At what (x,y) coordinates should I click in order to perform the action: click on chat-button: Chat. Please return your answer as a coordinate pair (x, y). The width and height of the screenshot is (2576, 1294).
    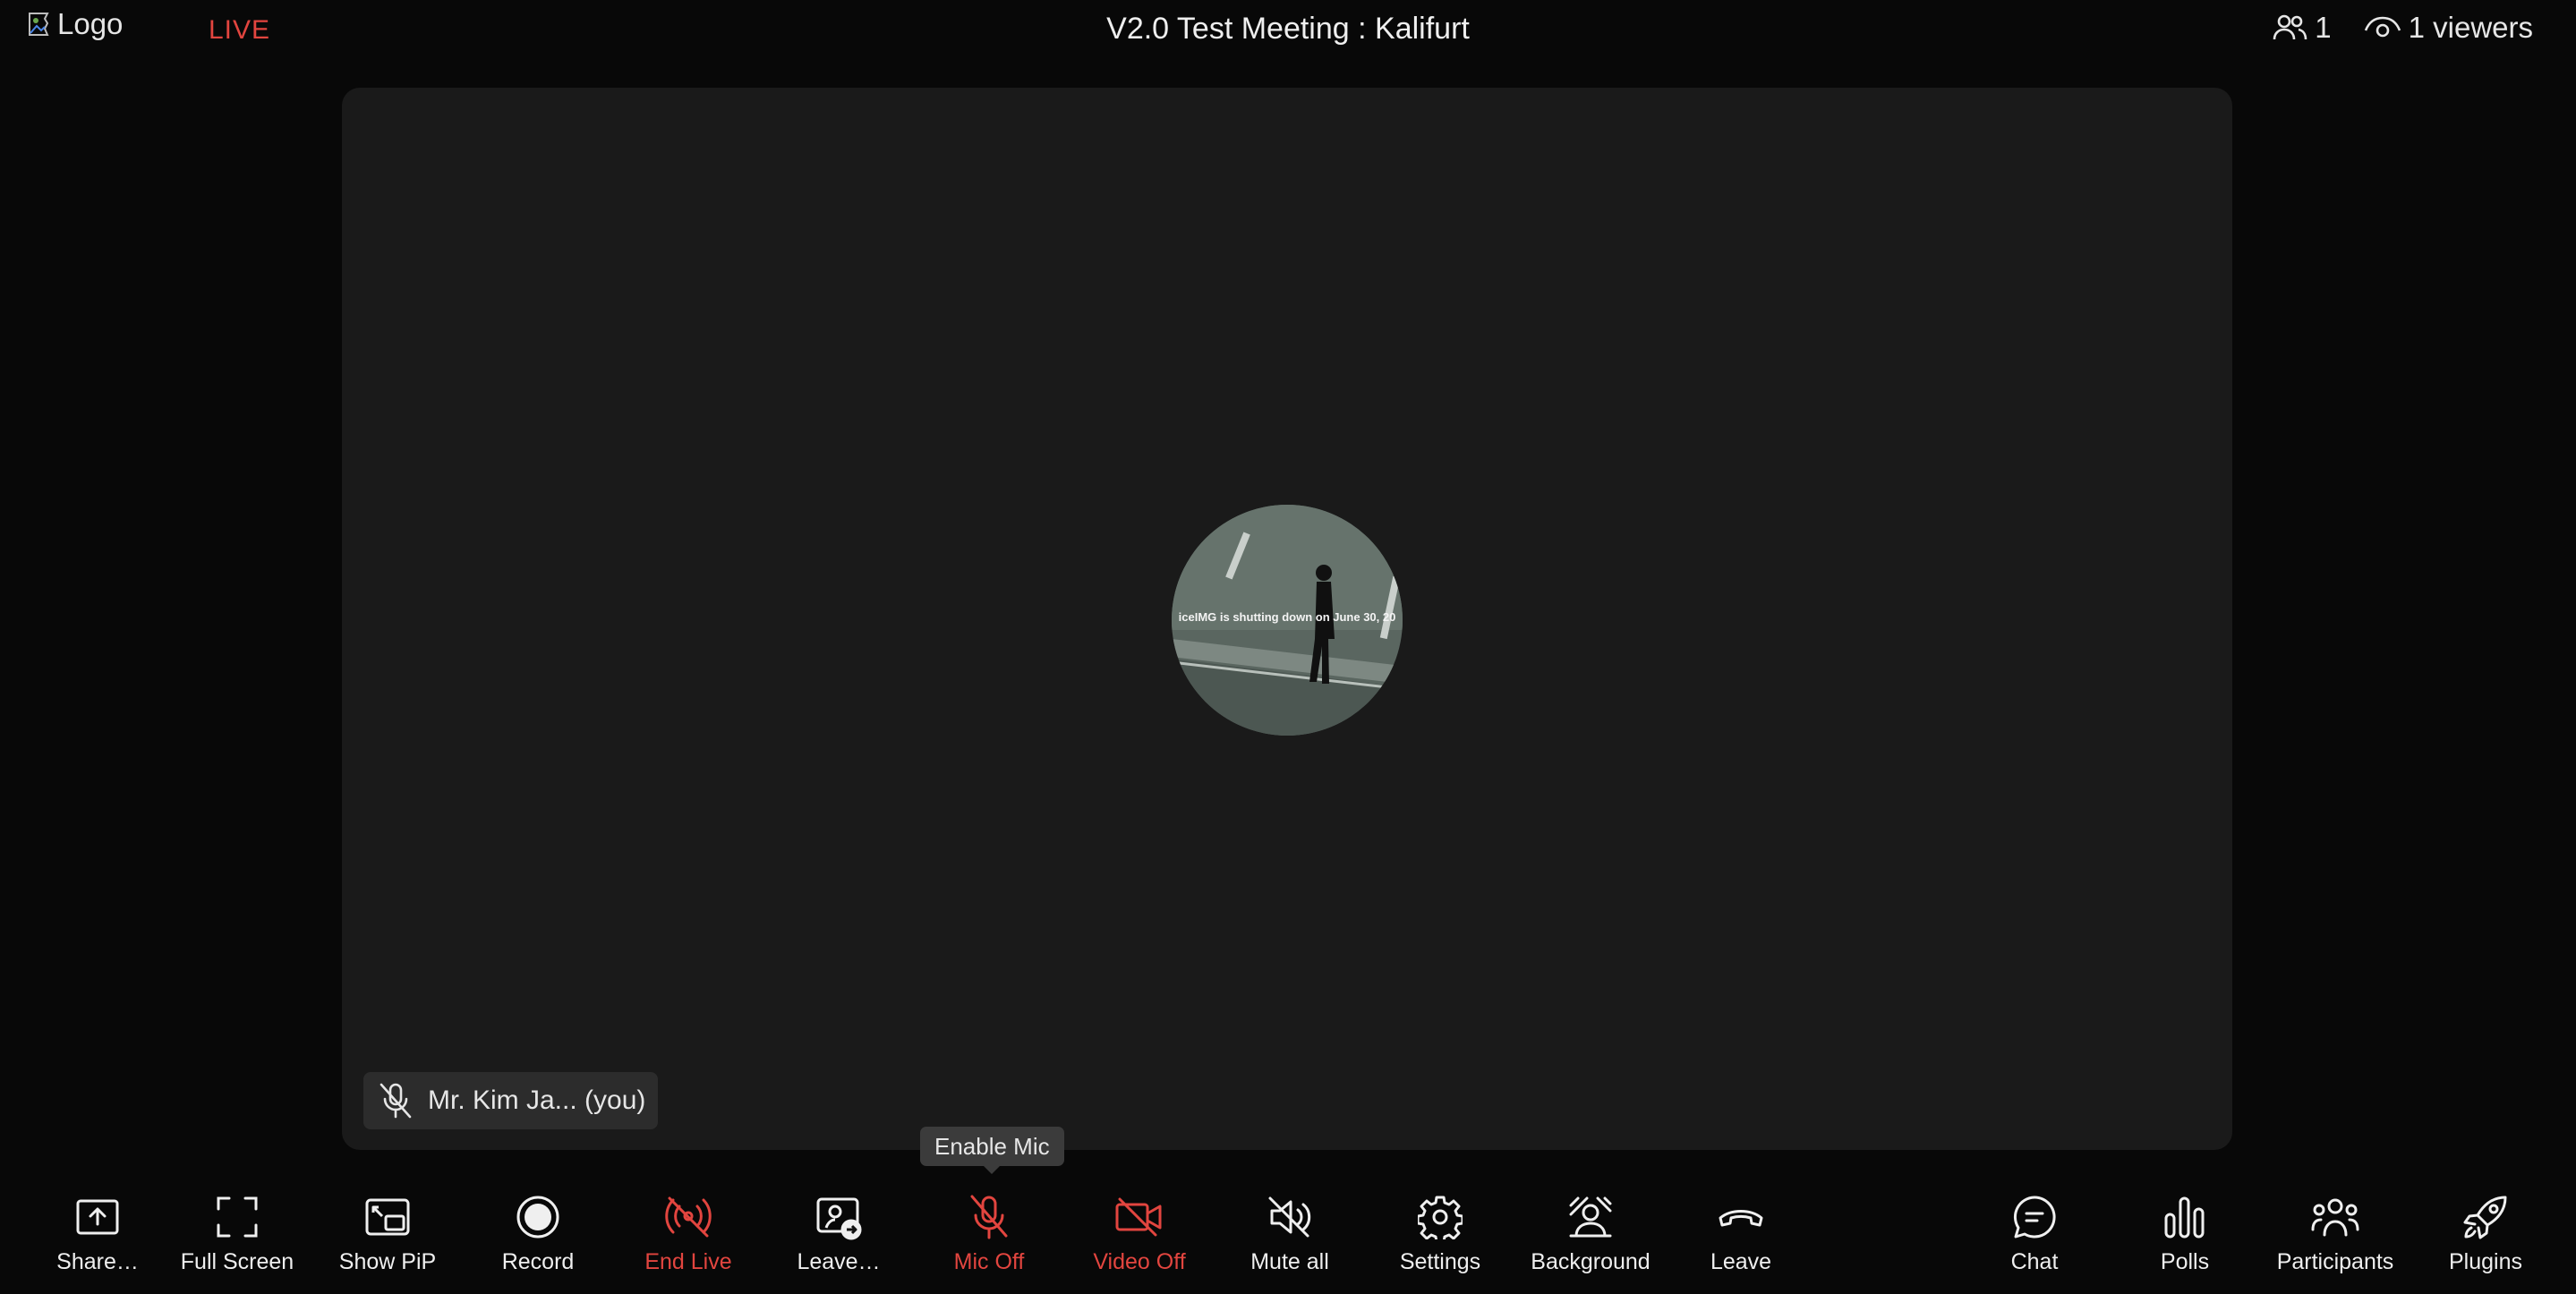
    Looking at the image, I should click on (2034, 1234).